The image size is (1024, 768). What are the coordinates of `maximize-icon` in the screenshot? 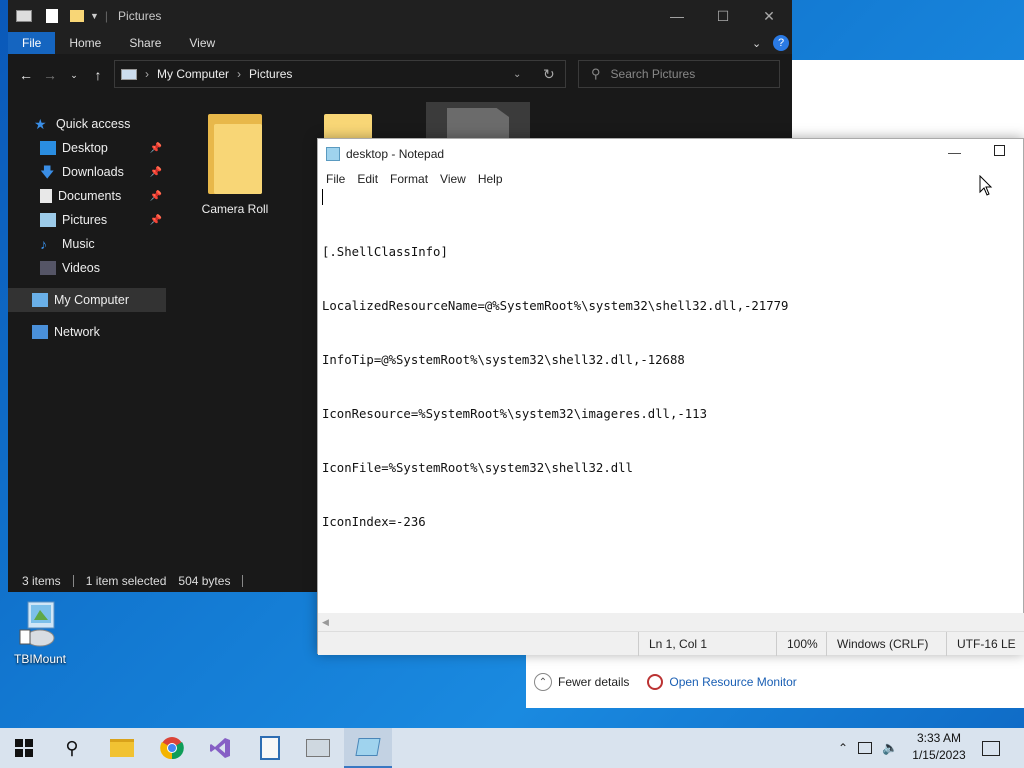 It's located at (999, 150).